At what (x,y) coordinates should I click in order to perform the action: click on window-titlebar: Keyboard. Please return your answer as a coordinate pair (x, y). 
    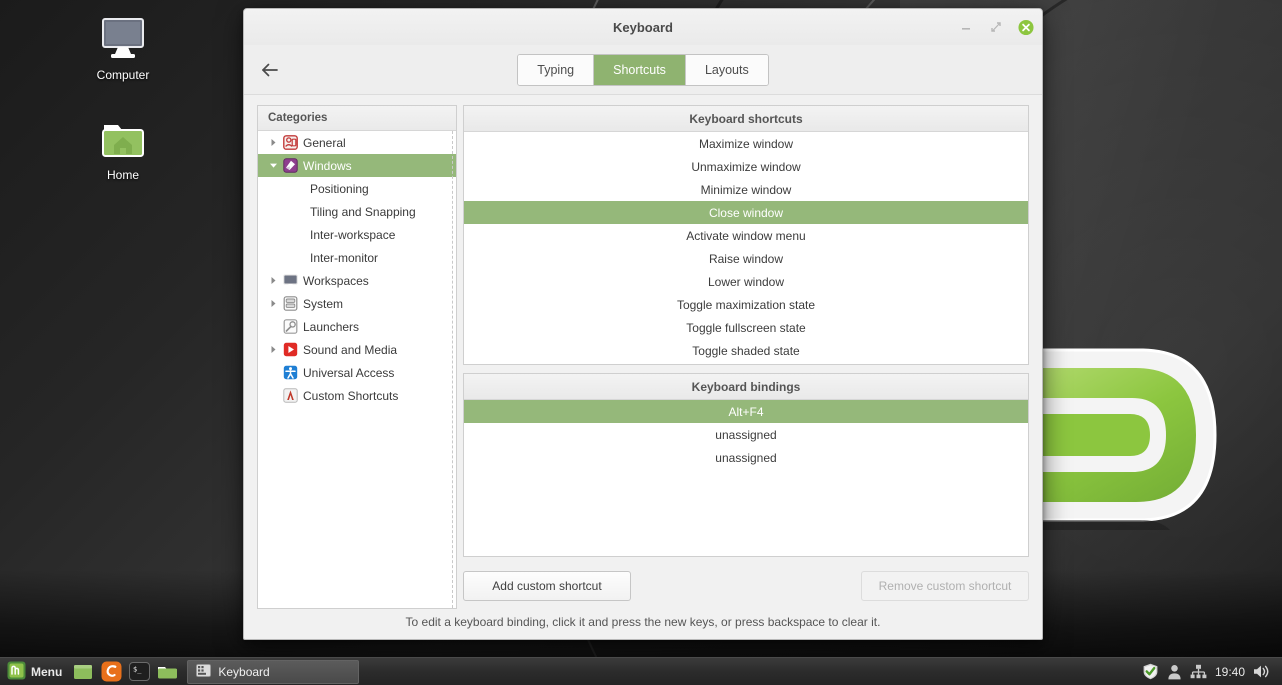
    Looking at the image, I should click on (643, 27).